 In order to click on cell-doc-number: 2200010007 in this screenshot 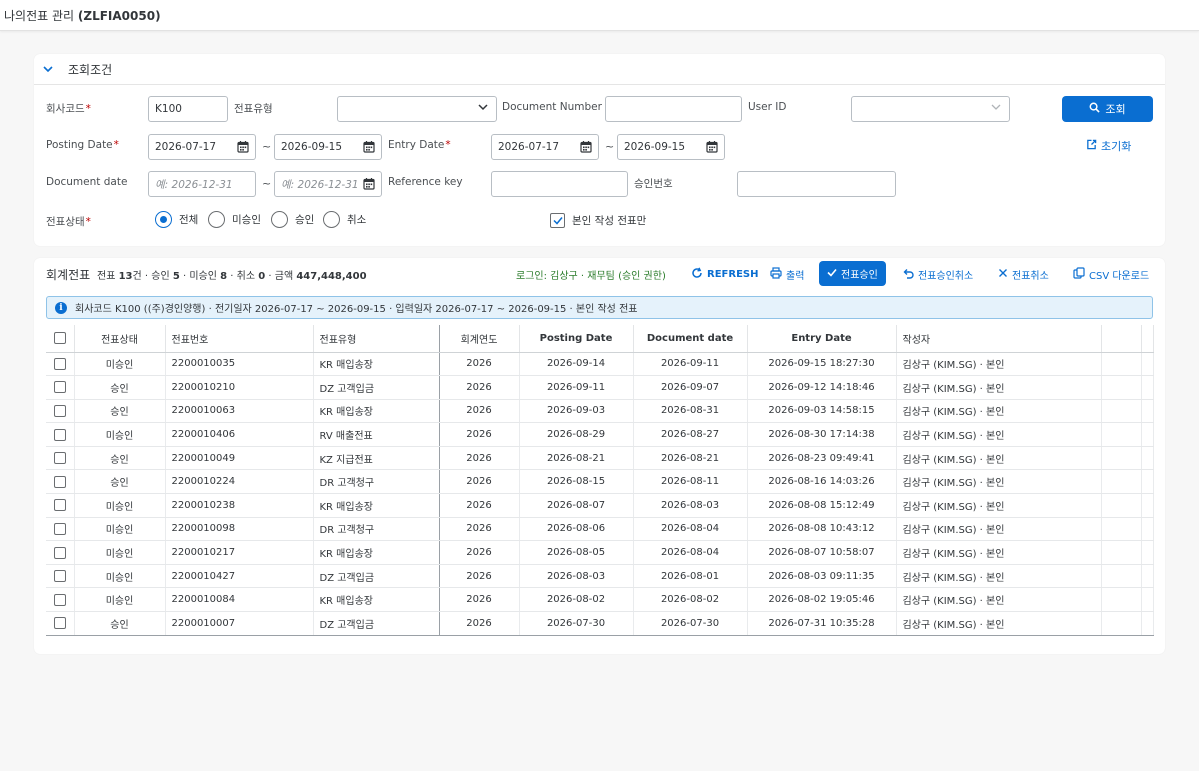, I will do `click(239, 623)`.